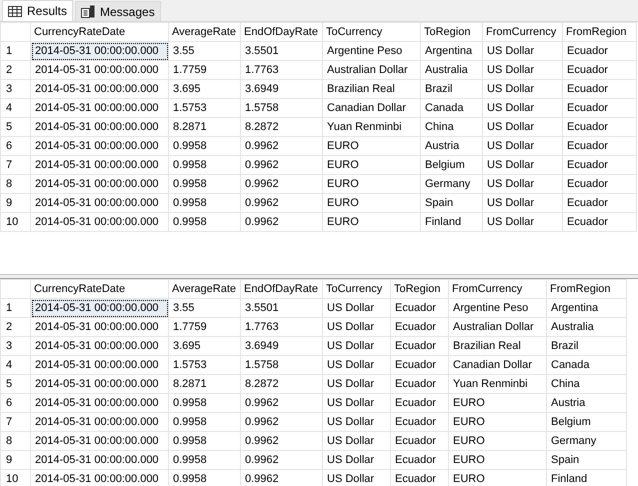 This screenshot has width=638, height=486. Describe the element at coordinates (599, 32) in the screenshot. I see `column-header: FromRegion` at that location.